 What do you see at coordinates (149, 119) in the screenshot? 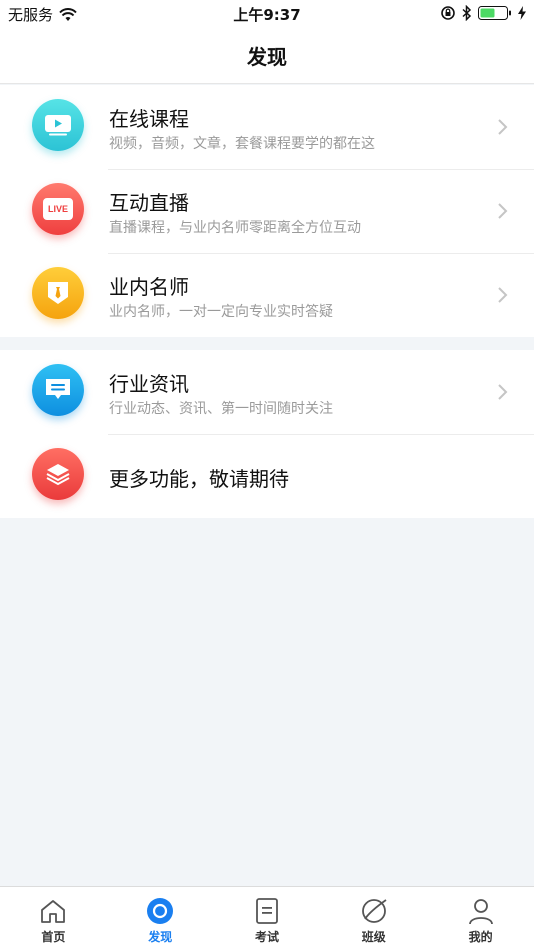
I see `menu-item-title: 在线课程` at bounding box center [149, 119].